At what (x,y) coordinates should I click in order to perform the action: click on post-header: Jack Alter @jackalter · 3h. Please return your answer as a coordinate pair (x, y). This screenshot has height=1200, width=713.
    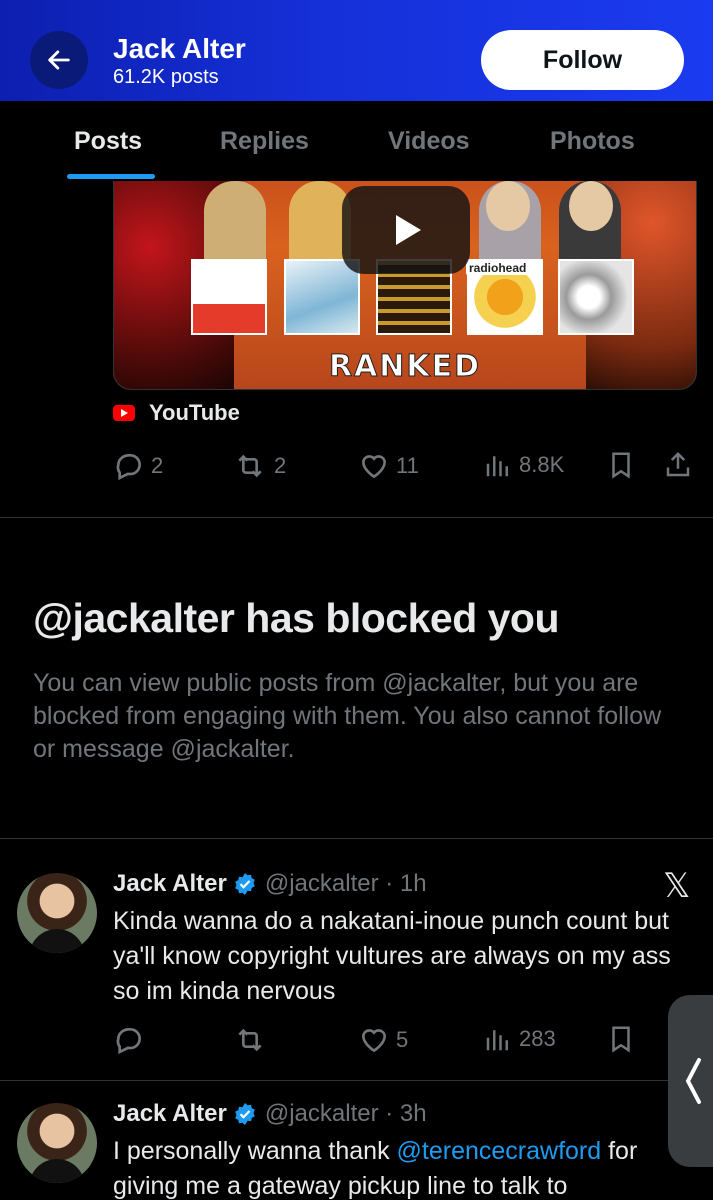
    Looking at the image, I should click on (270, 1114).